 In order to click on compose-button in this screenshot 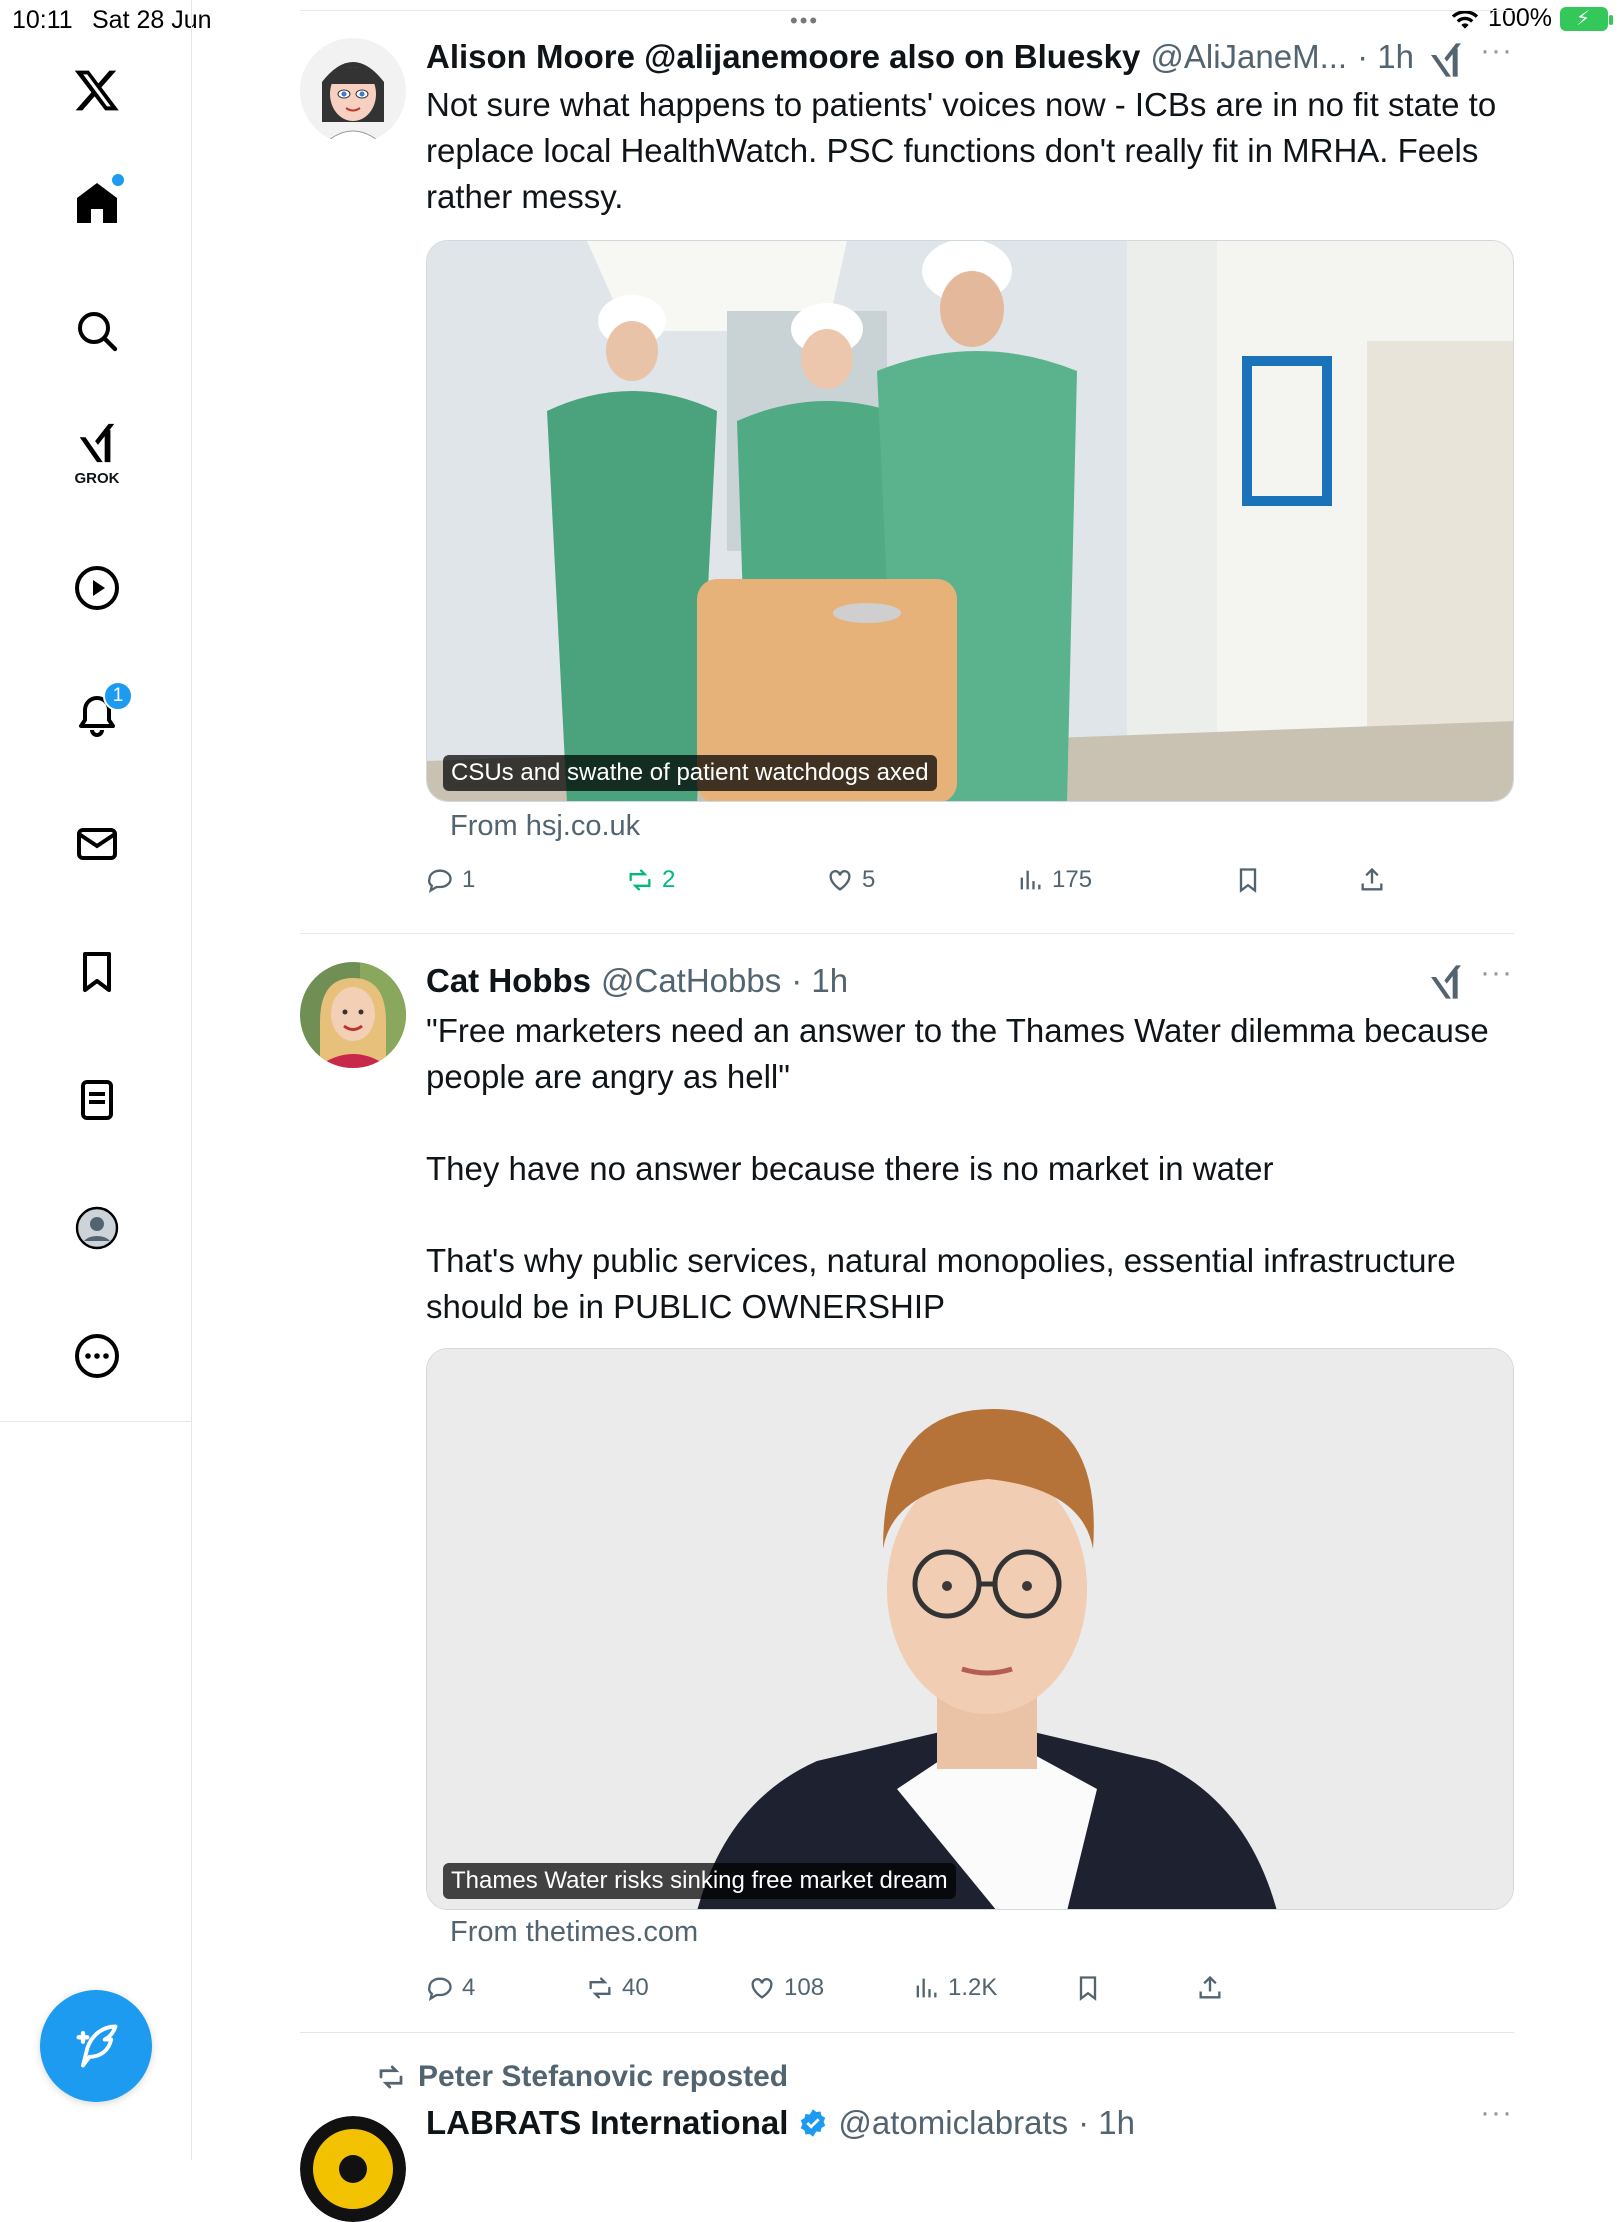, I will do `click(96, 2046)`.